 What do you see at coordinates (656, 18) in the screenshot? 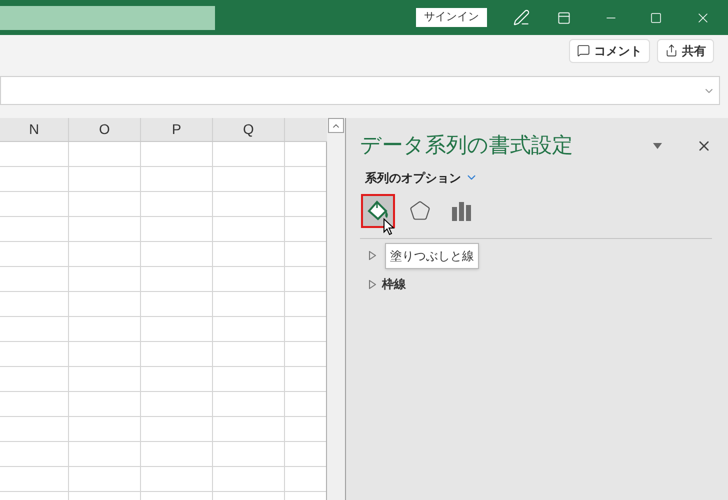
I see `maximize-icon` at bounding box center [656, 18].